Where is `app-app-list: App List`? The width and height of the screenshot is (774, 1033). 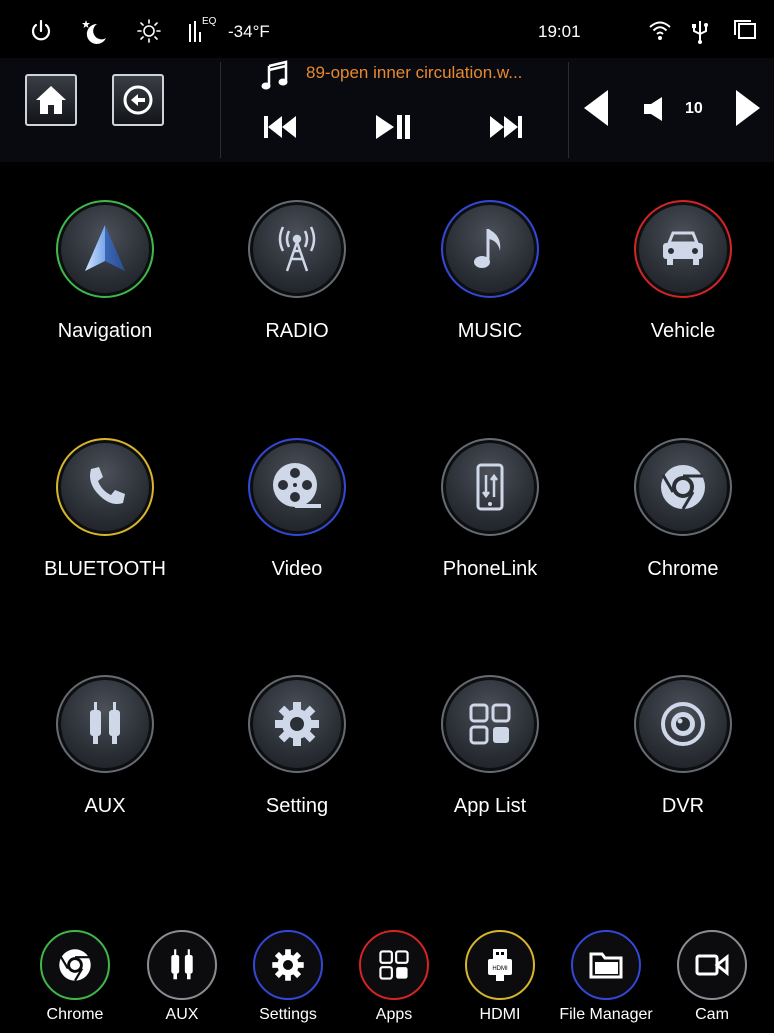 app-app-list: App List is located at coordinates (490, 746).